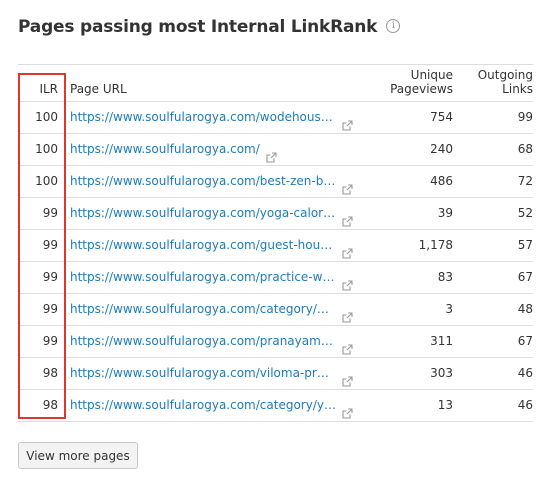  I want to click on header-links-line2: Links, so click(517, 89).